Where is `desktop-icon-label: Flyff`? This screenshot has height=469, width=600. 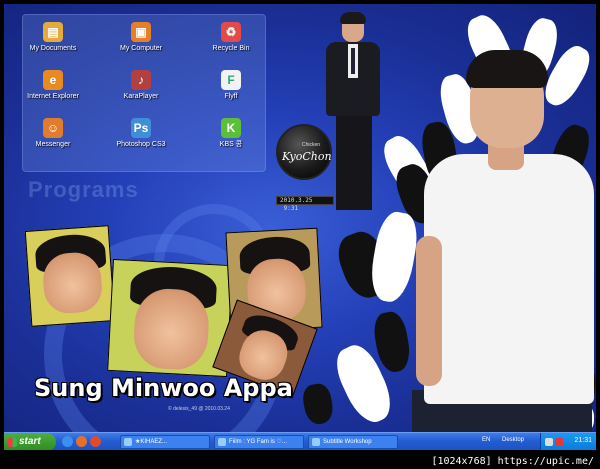
desktop-icon-label: Flyff is located at coordinates (231, 96).